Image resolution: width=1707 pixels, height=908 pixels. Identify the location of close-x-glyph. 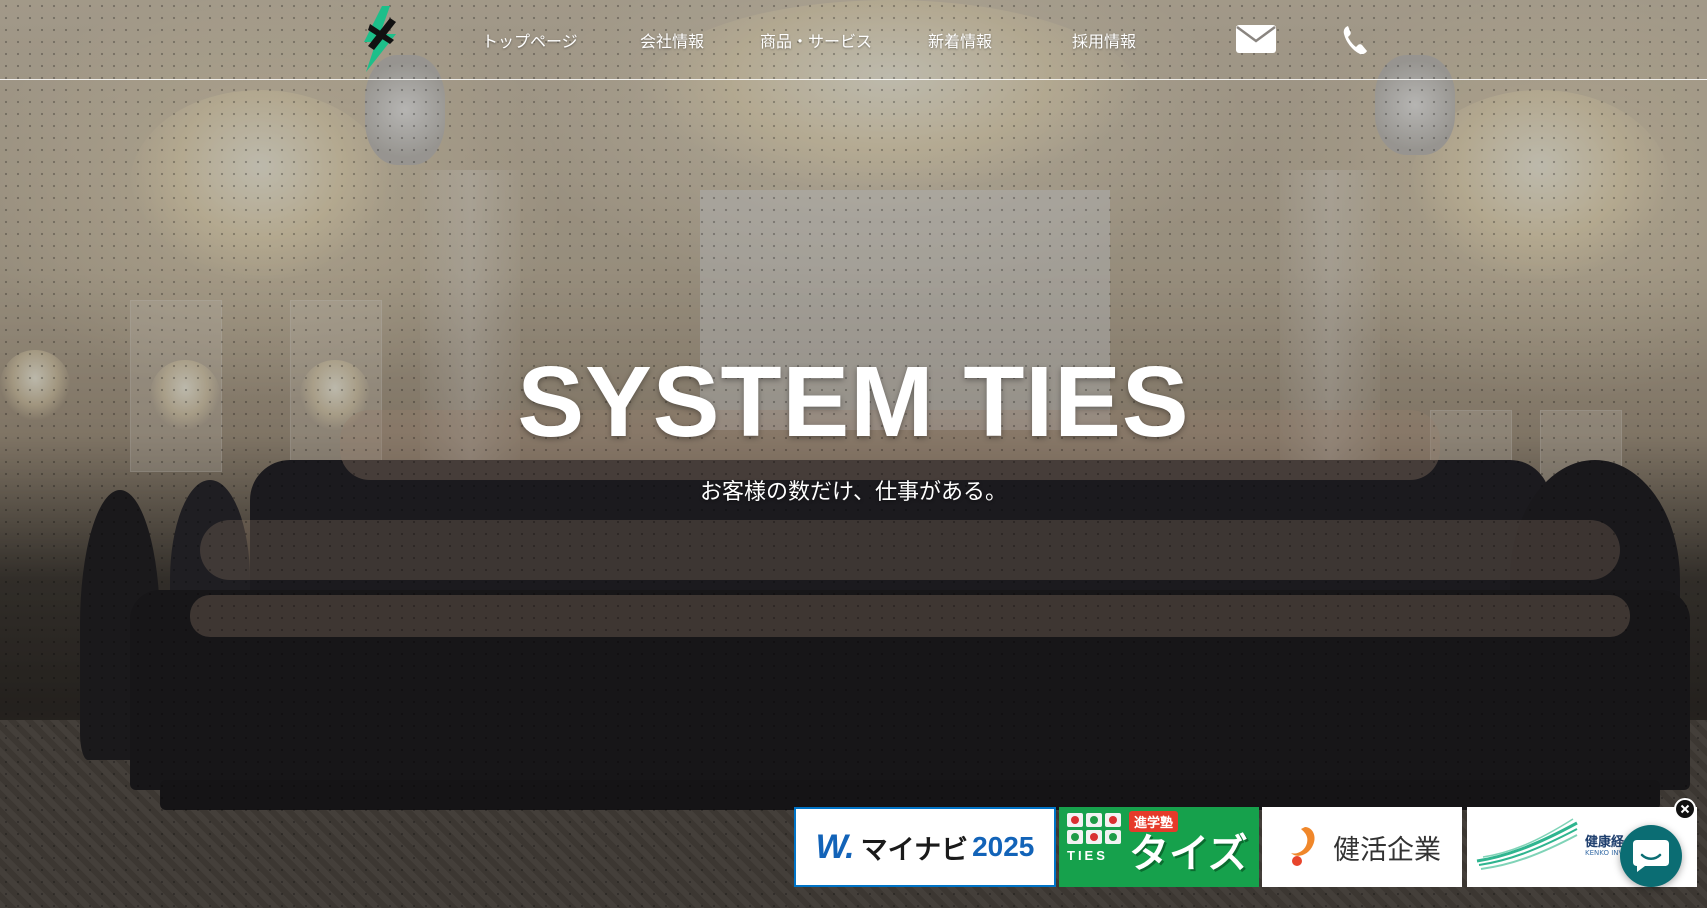
(1685, 809).